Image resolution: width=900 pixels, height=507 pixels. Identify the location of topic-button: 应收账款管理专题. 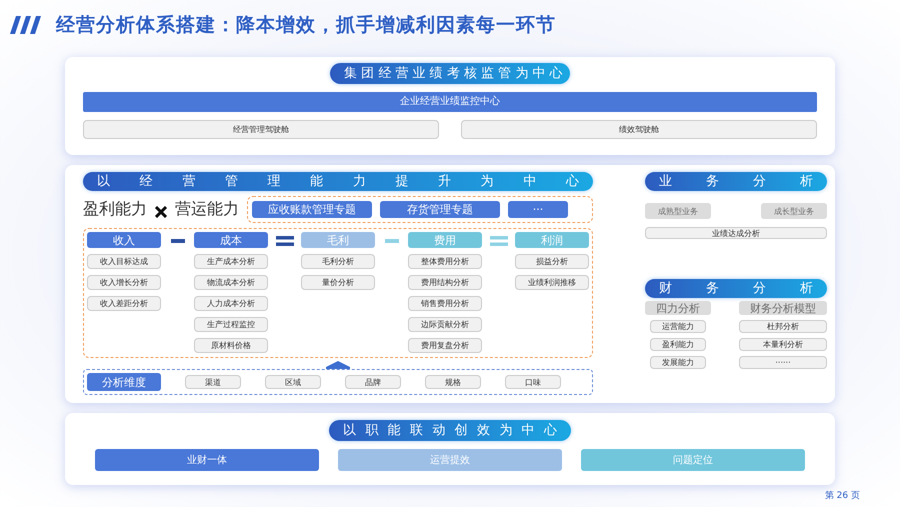
(312, 209).